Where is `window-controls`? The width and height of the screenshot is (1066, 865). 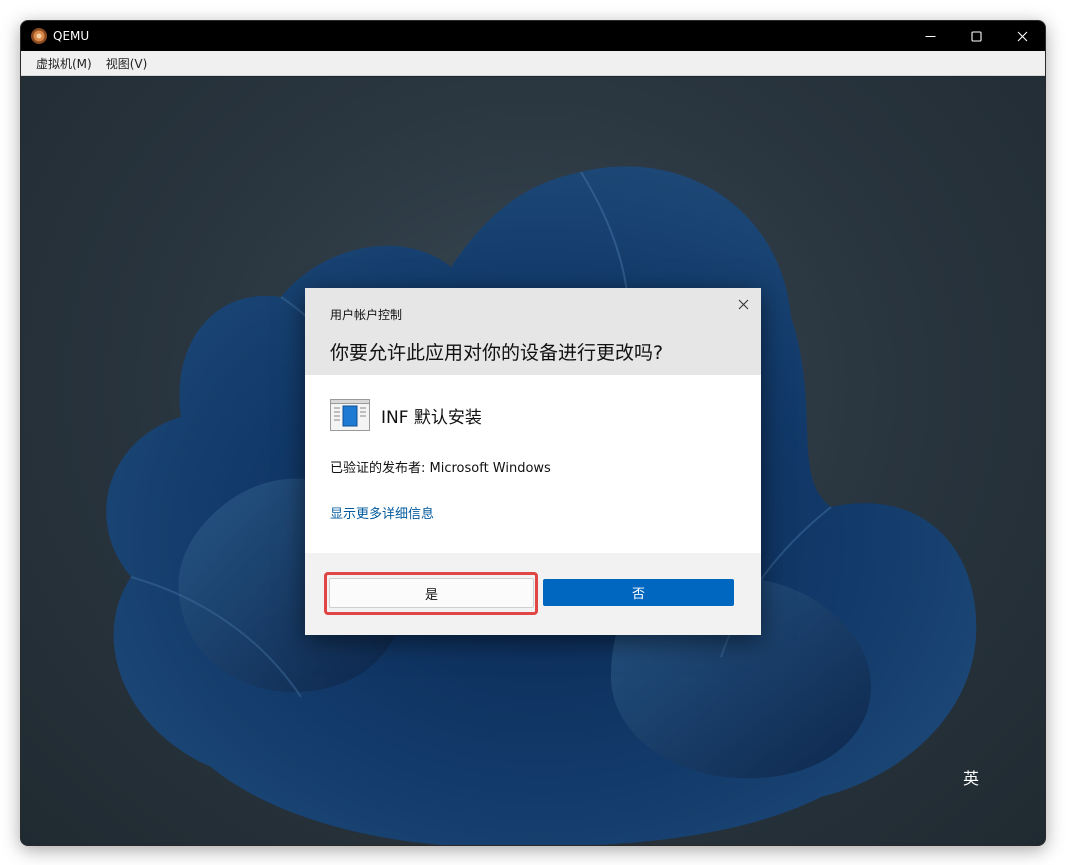 window-controls is located at coordinates (976, 36).